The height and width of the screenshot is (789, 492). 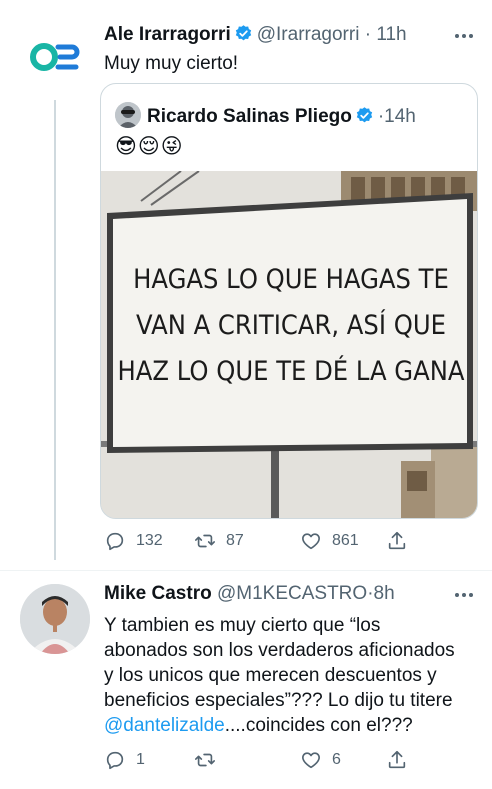 What do you see at coordinates (291, 325) in the screenshot?
I see `billboard-line: VAN A CRITICAR, ASÍ QUE` at bounding box center [291, 325].